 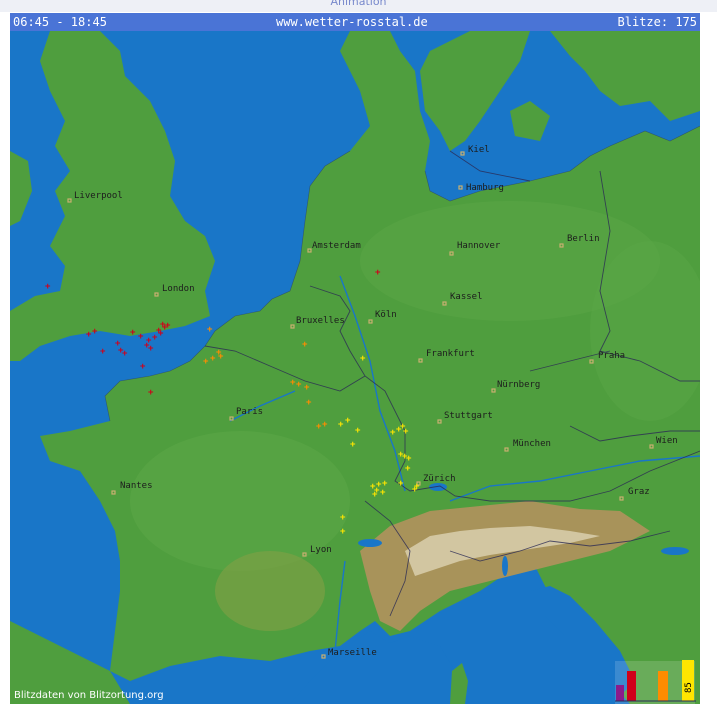 I want to click on city-label-hannover: Hannover, so click(x=479, y=246).